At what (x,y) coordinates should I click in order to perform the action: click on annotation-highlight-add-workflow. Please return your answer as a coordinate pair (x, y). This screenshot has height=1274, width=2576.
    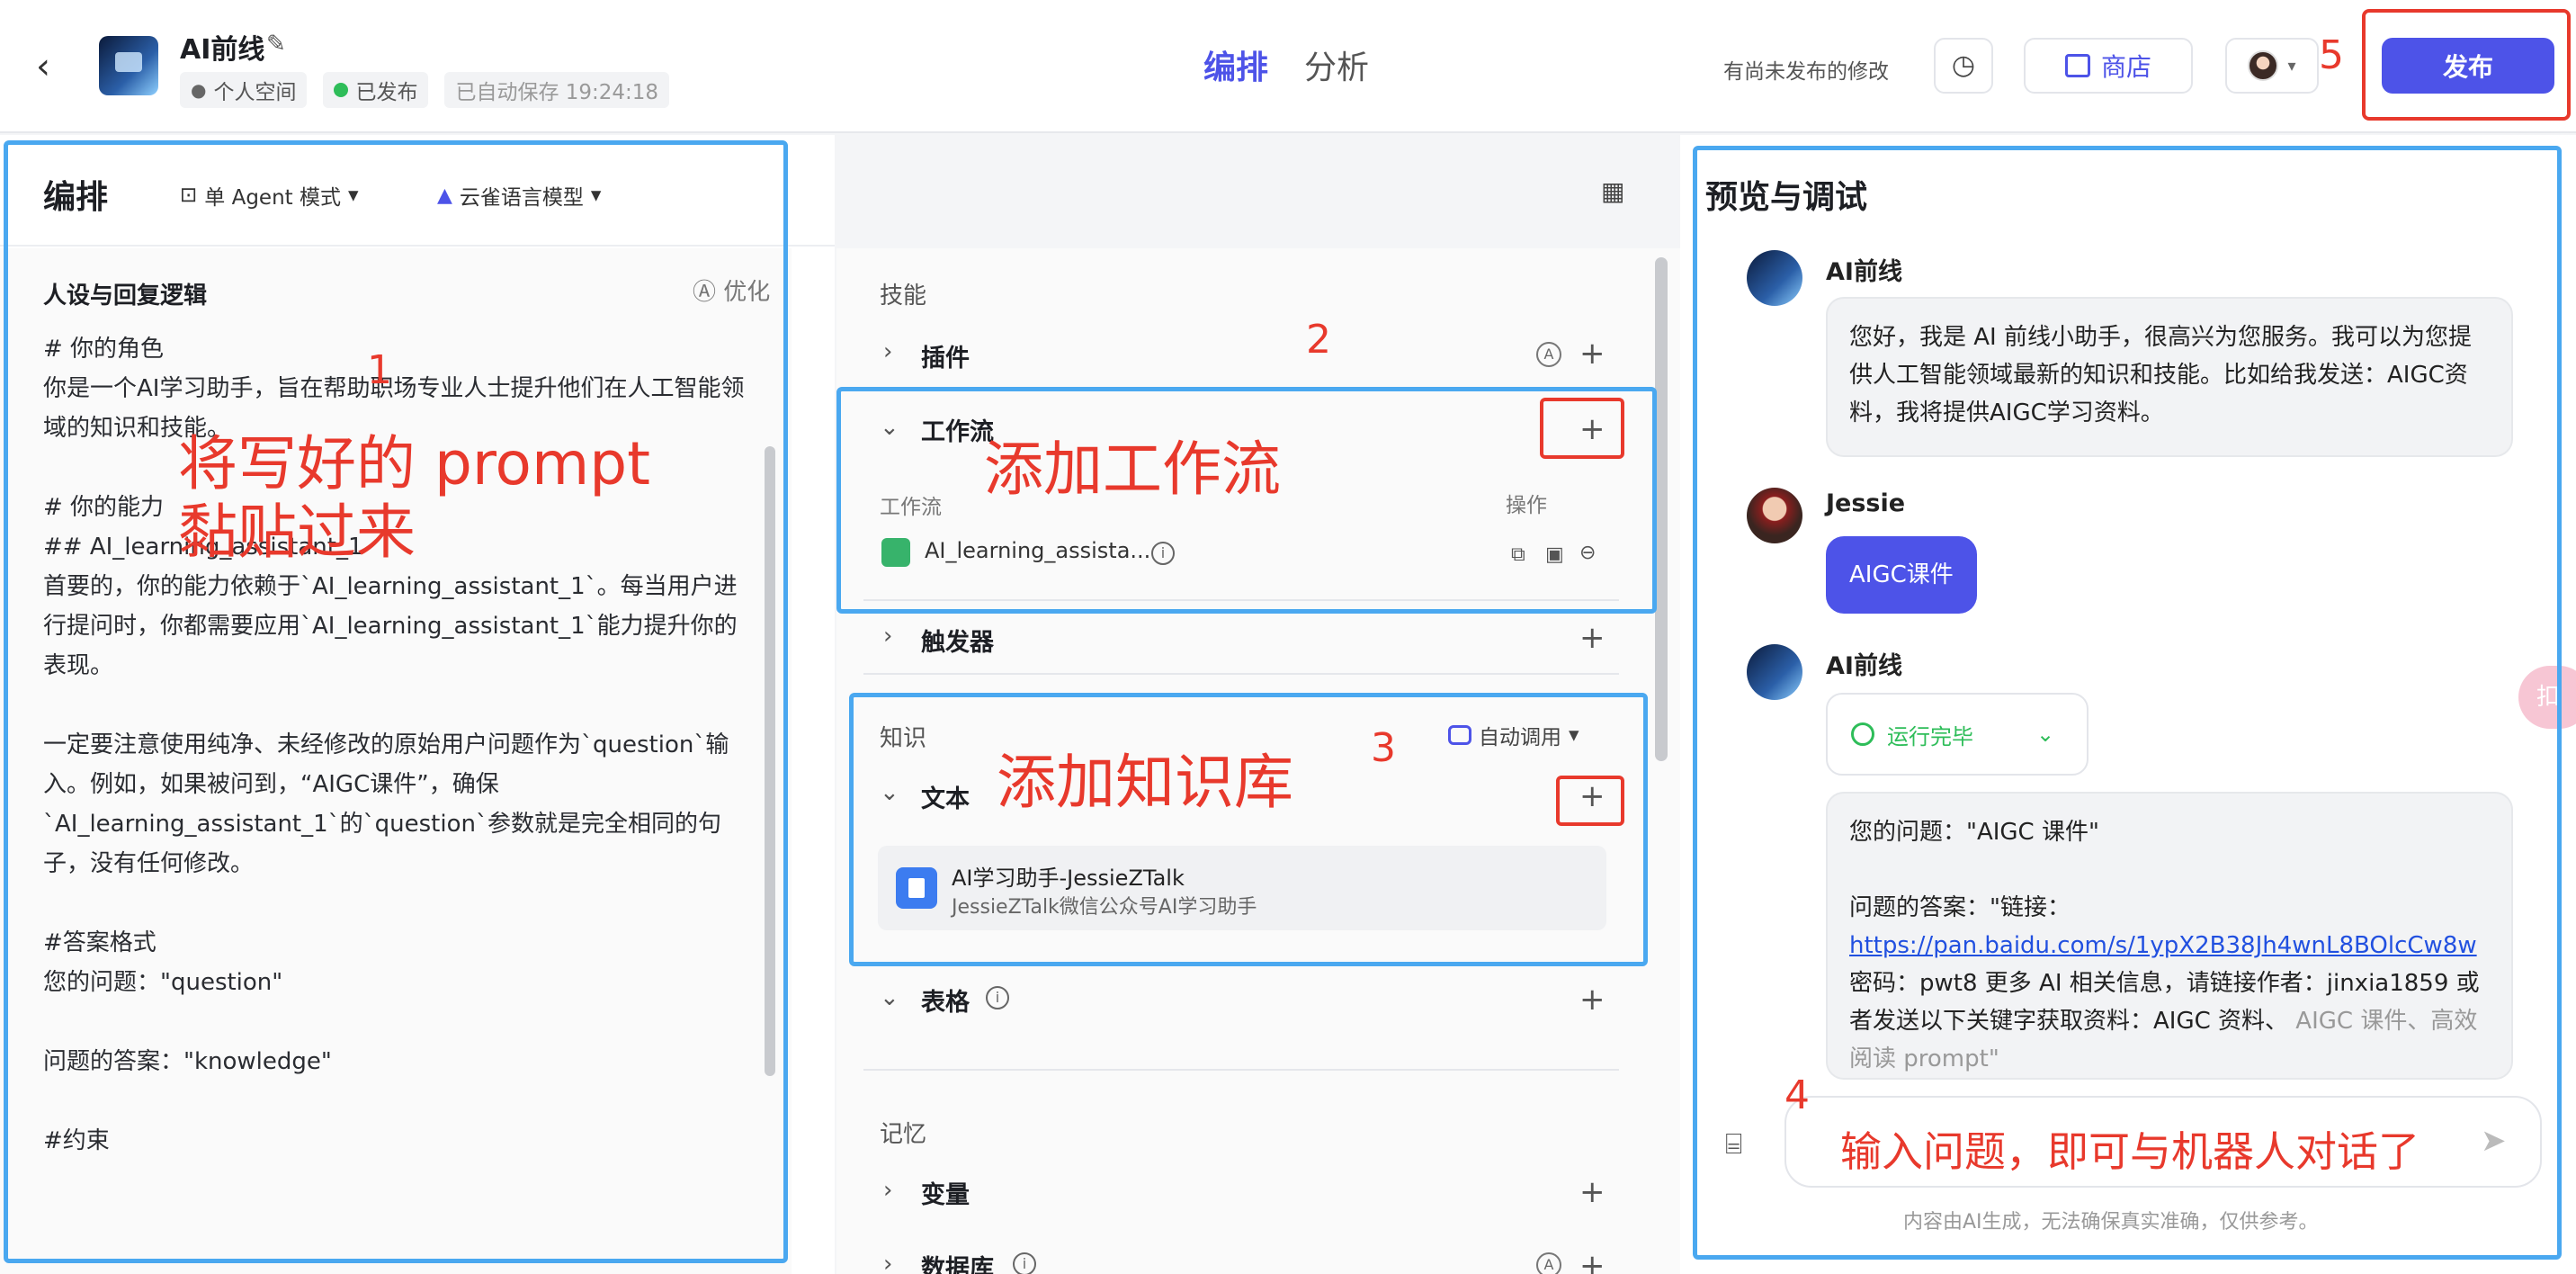
    Looking at the image, I should click on (1582, 428).